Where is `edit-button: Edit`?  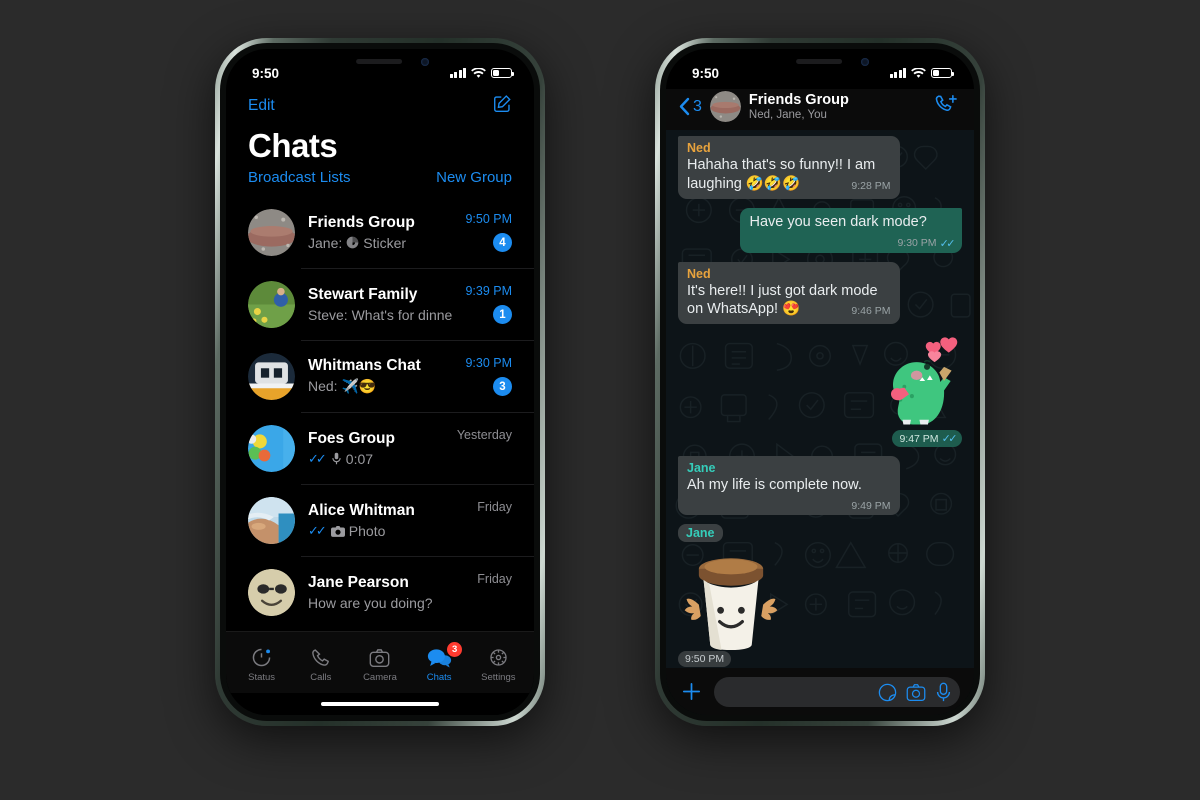
edit-button: Edit is located at coordinates (261, 106).